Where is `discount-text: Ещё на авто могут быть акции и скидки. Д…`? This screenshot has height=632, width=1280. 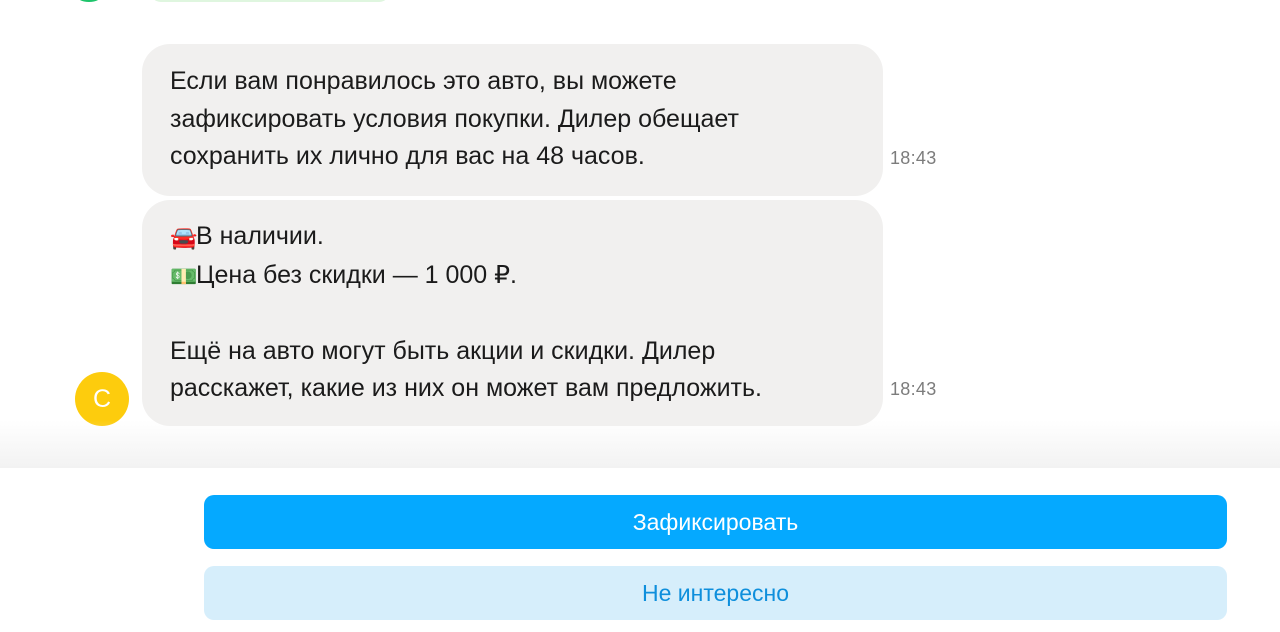 discount-text: Ещё на авто могут быть акции и скидки. Д… is located at coordinates (466, 369).